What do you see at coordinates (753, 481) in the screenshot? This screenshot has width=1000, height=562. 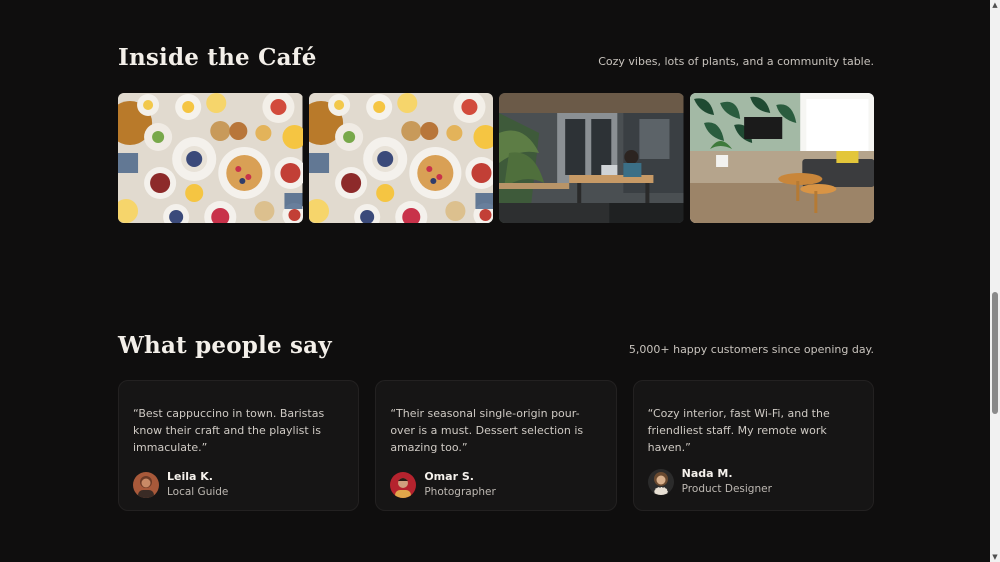 I see `testimonial-author: Nada M. Product Designer` at bounding box center [753, 481].